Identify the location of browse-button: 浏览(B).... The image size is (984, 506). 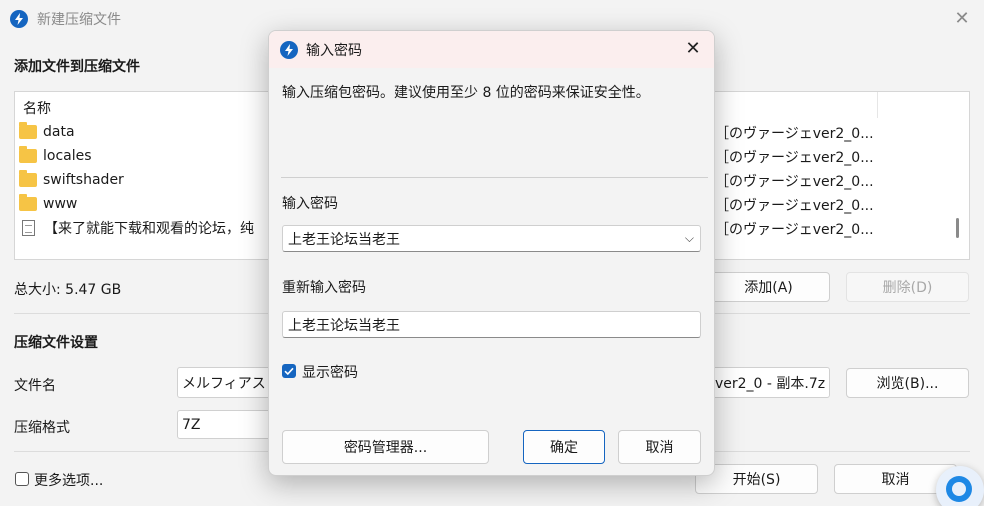
(907, 383).